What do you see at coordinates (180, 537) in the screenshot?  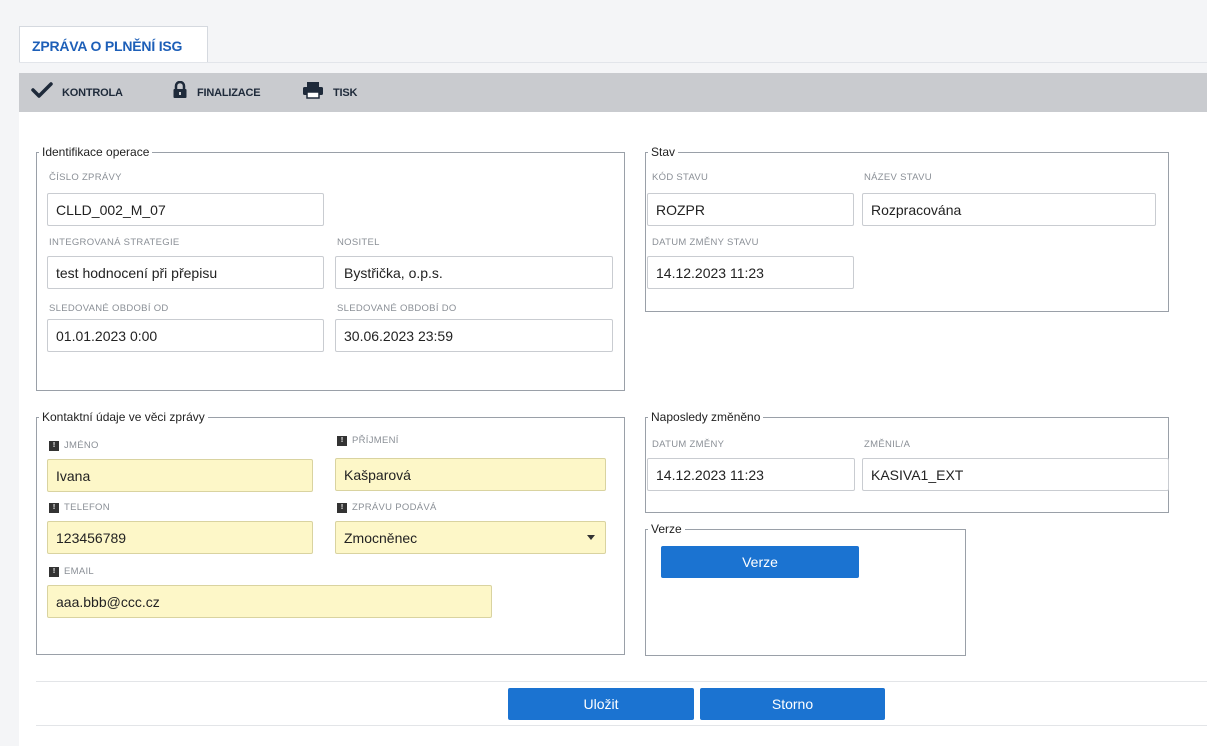 I see `telefon-input: 123456789` at bounding box center [180, 537].